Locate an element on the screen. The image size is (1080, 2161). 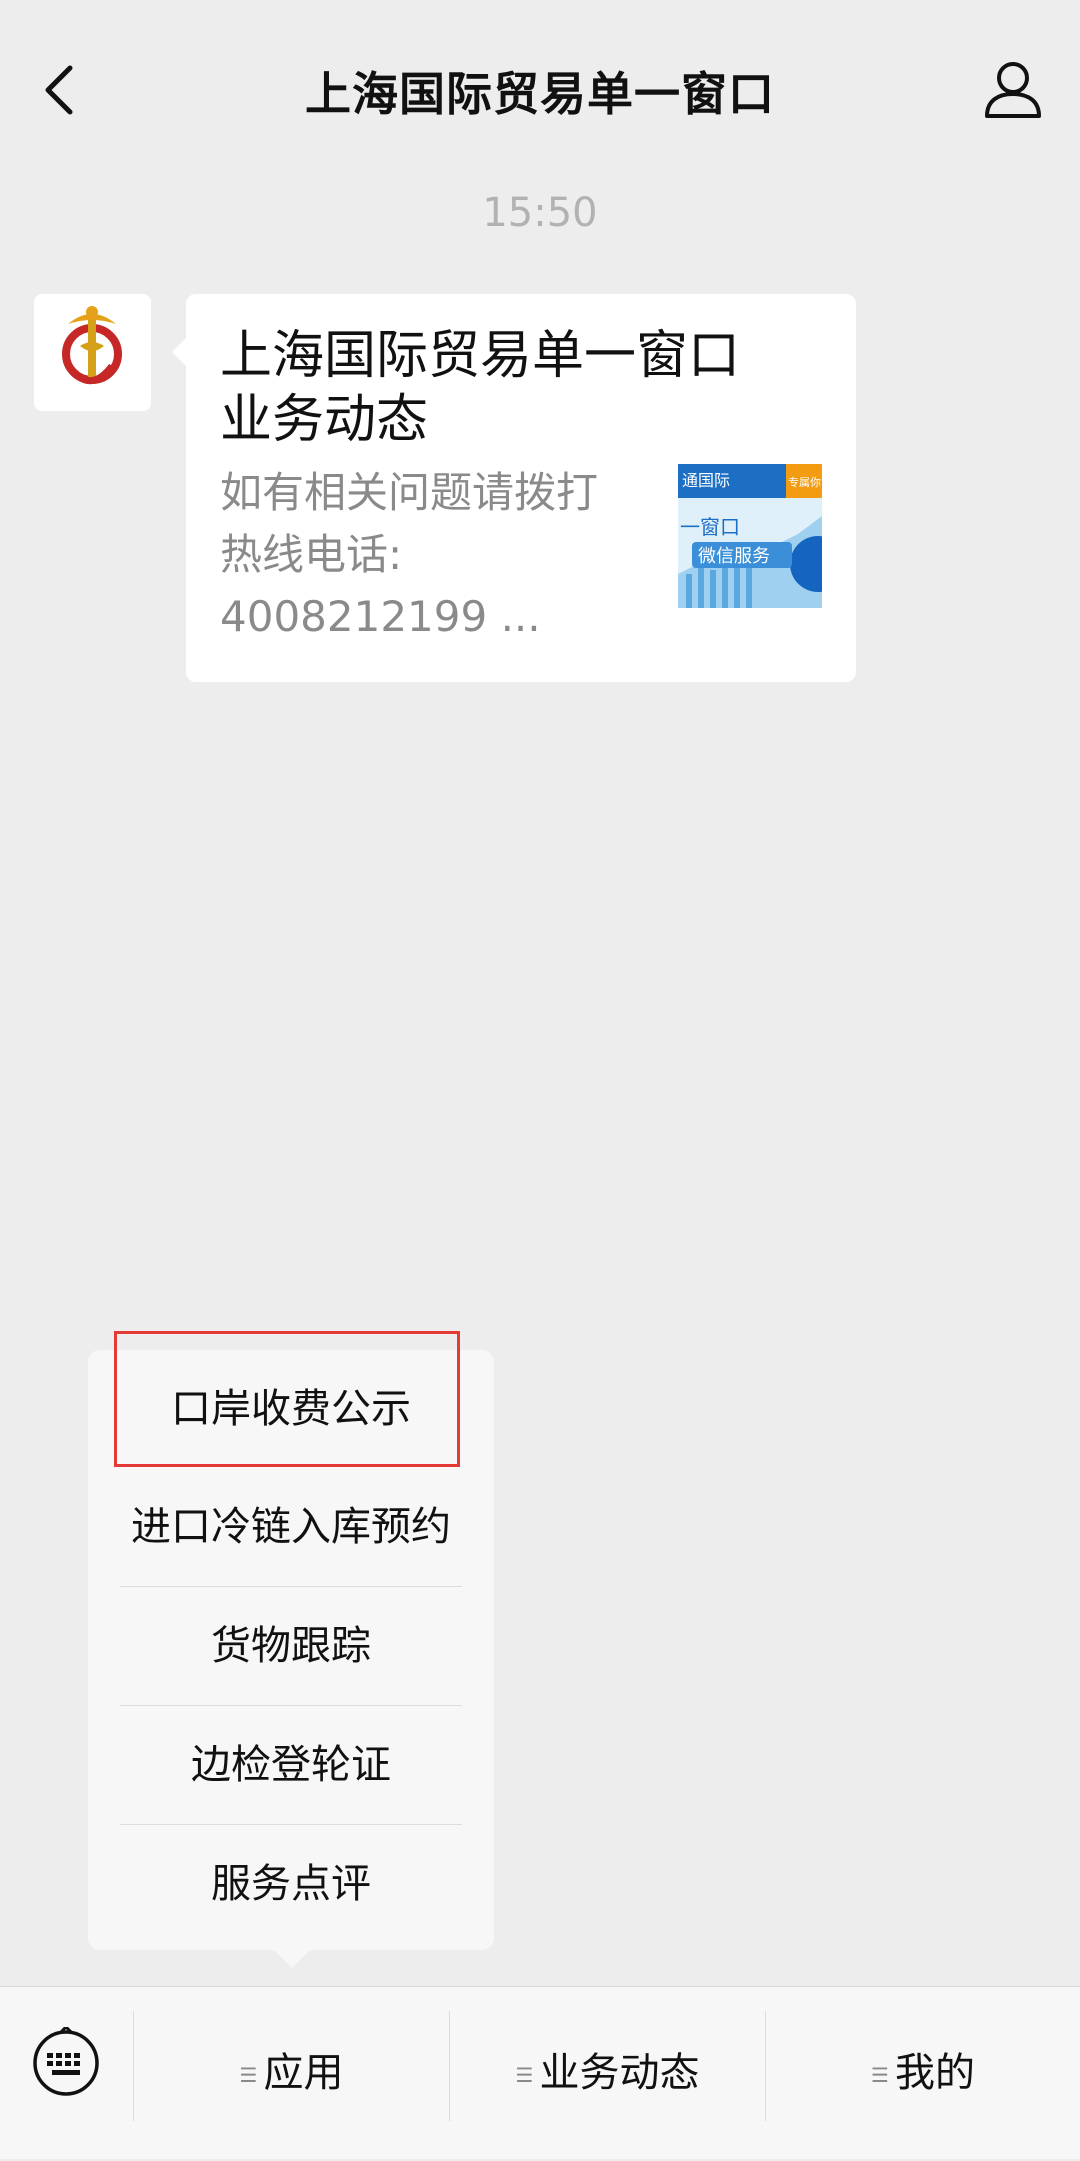
menu-button-mine: ☰ 我的 is located at coordinates (923, 2073).